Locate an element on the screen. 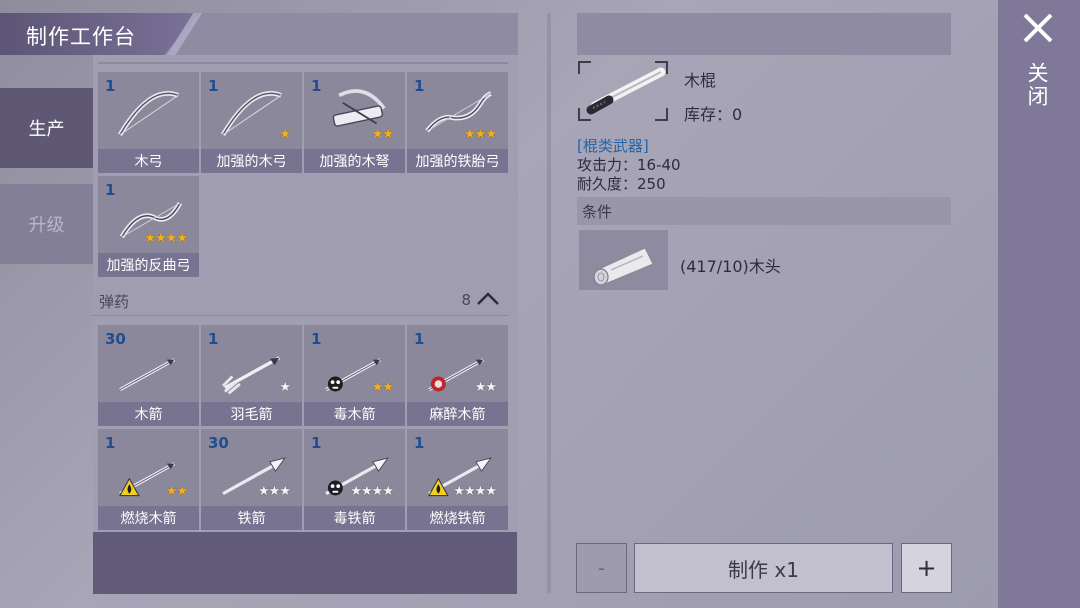  craft-label: 制作 x1 is located at coordinates (763, 569).